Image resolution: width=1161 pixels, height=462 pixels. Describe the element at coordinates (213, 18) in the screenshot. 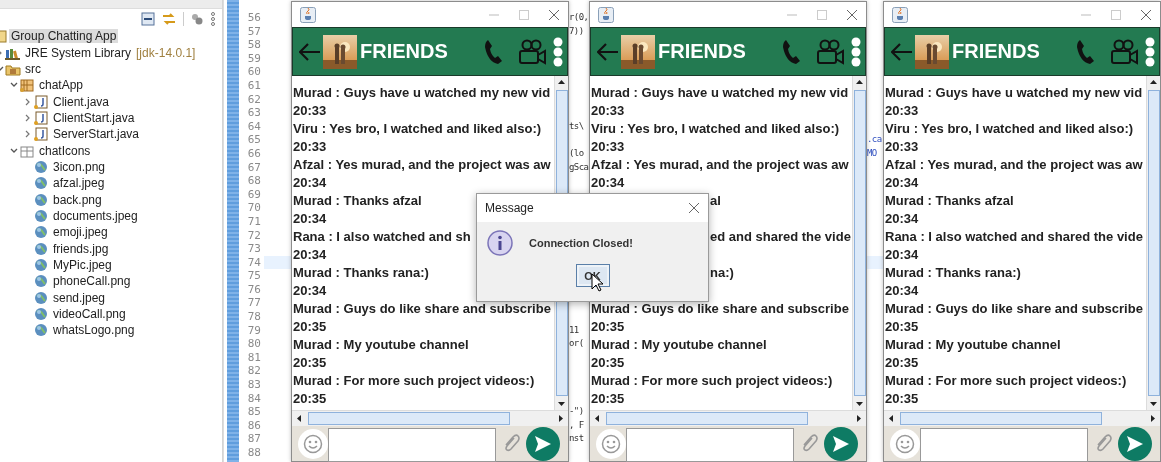

I see `menu-icon` at that location.